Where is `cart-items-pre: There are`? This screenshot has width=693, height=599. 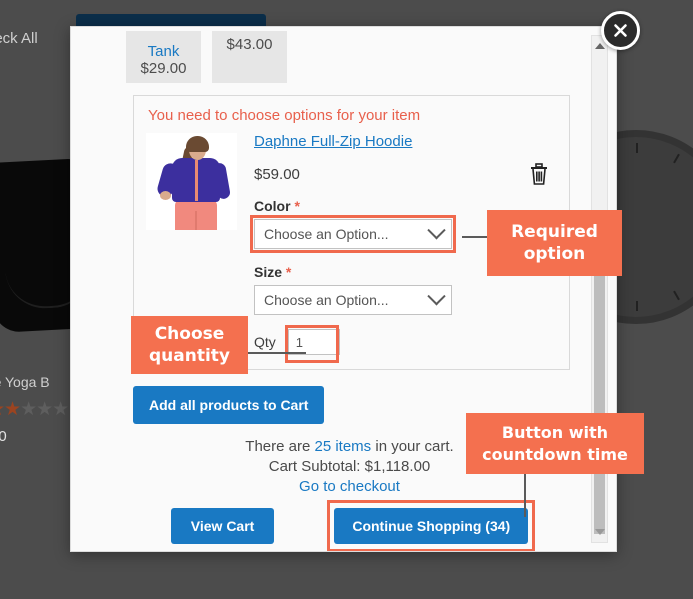
cart-items-pre: There are is located at coordinates (280, 446).